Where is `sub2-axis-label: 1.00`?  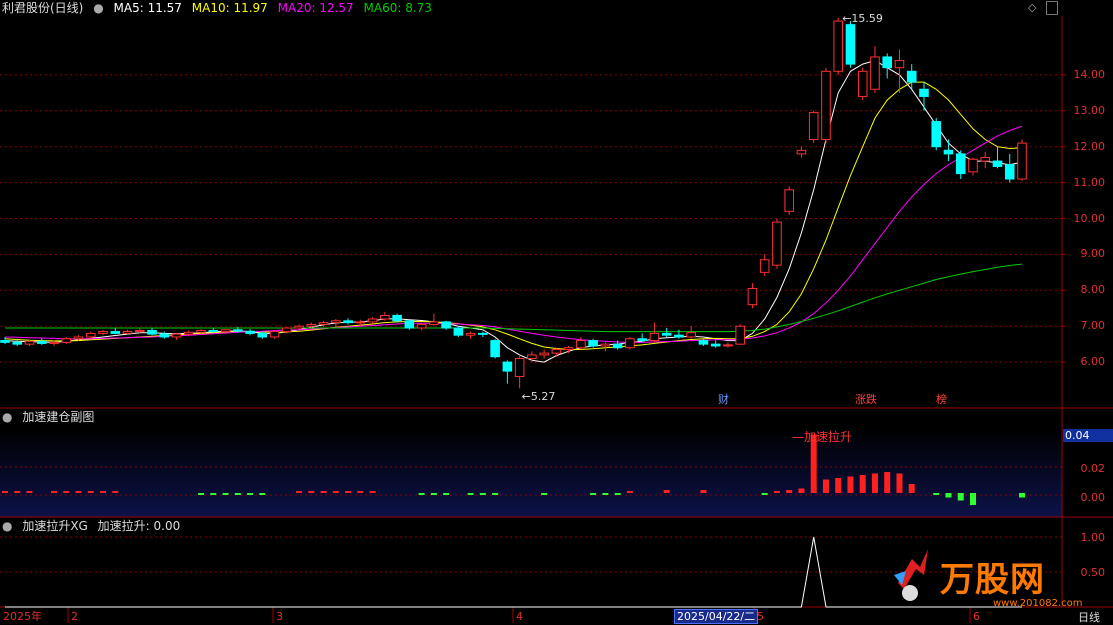 sub2-axis-label: 1.00 is located at coordinates (1093, 537).